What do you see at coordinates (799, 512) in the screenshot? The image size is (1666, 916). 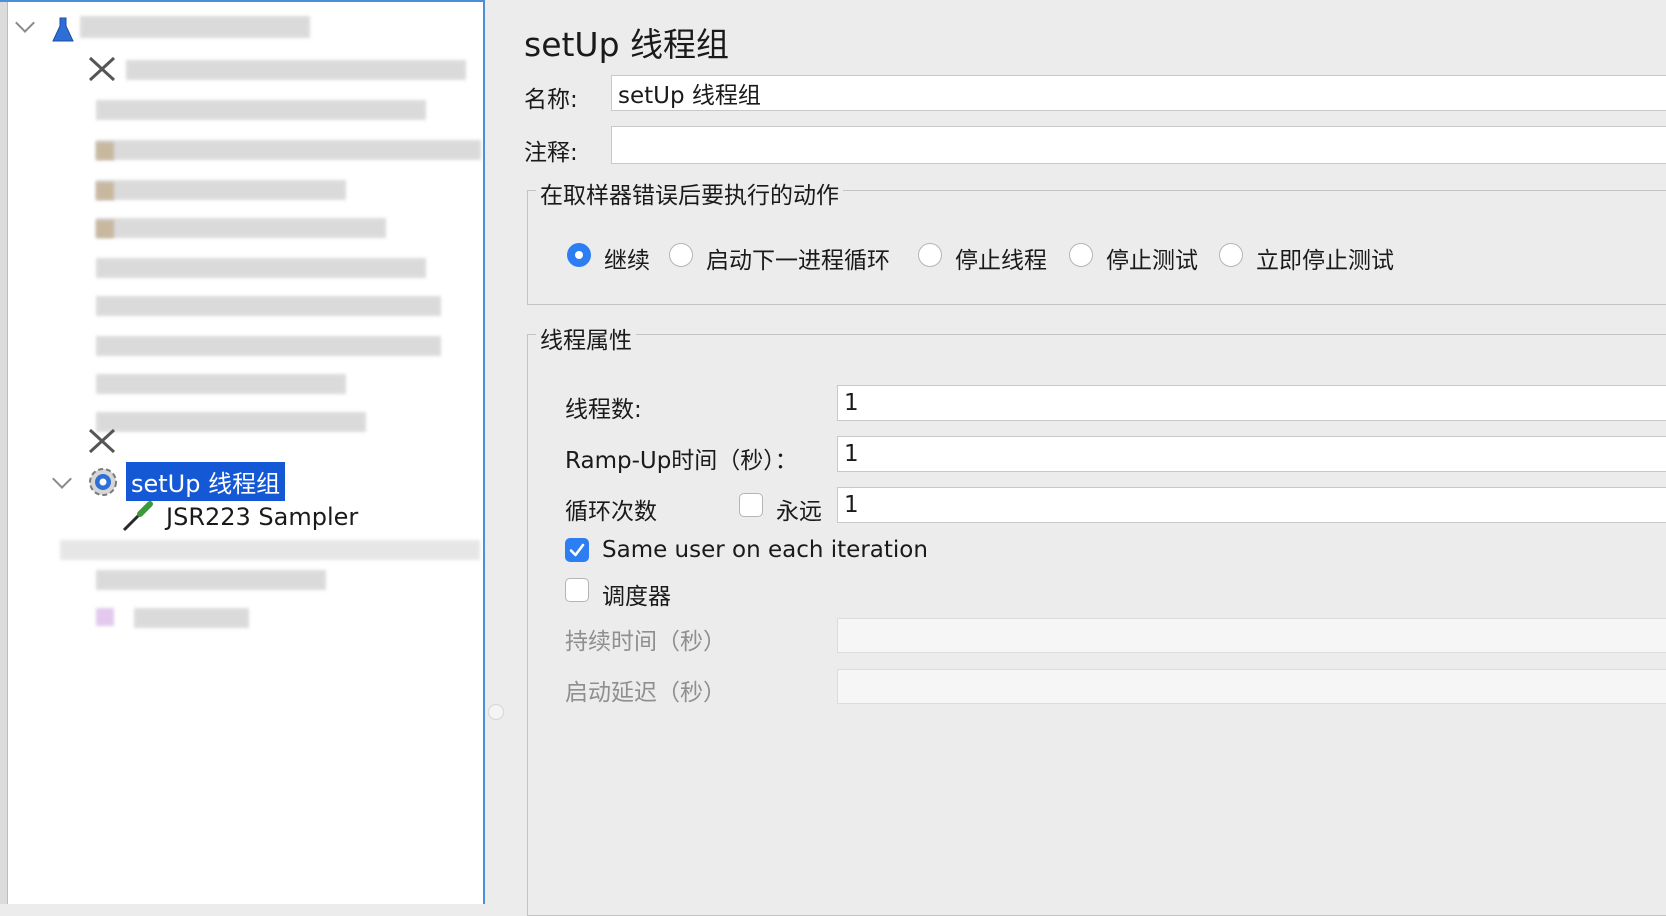 I see `forever-label: 永远` at bounding box center [799, 512].